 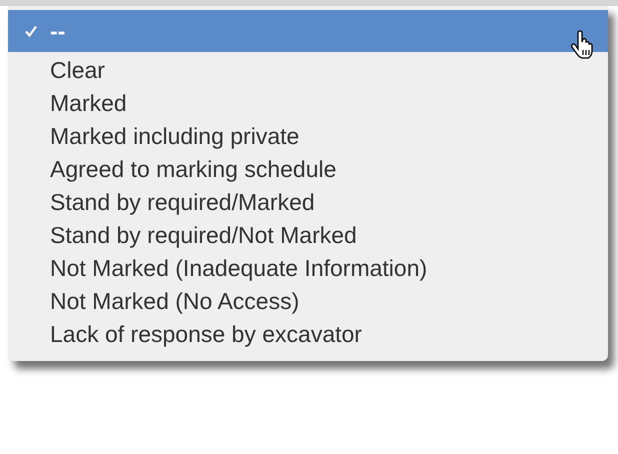 I want to click on menu-item: Clear, so click(x=308, y=70).